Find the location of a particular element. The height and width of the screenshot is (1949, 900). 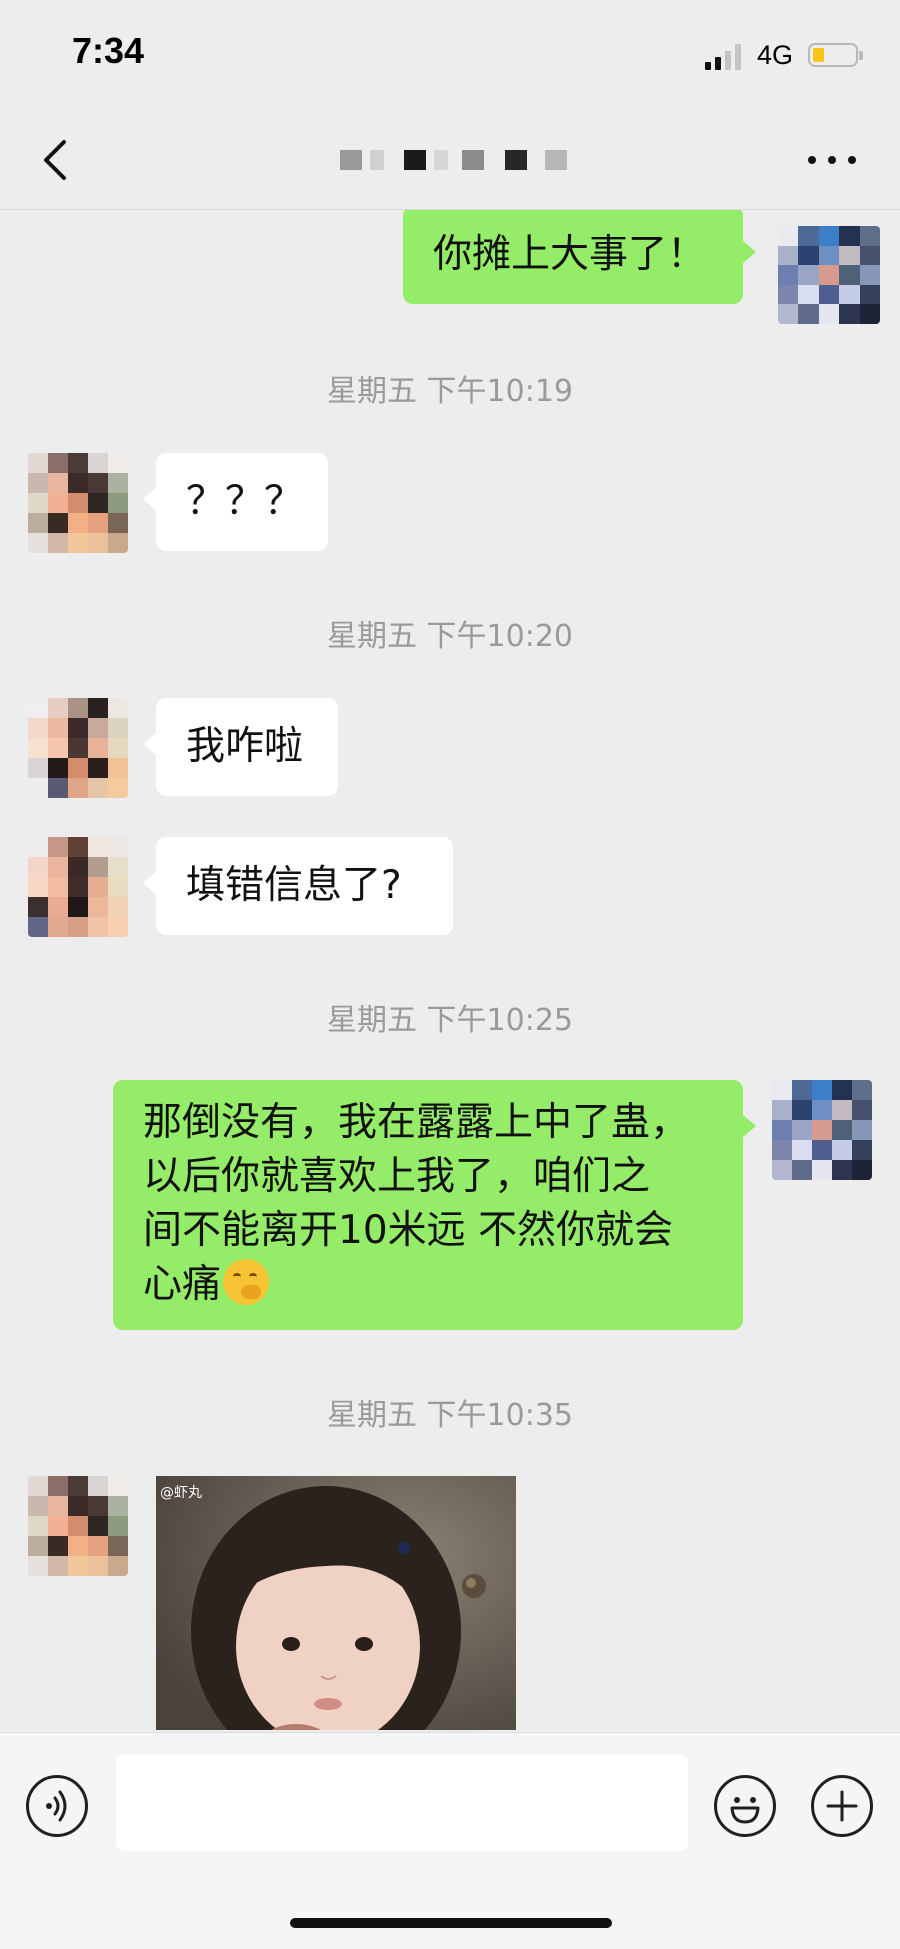

voice-input-button is located at coordinates (57, 1806).